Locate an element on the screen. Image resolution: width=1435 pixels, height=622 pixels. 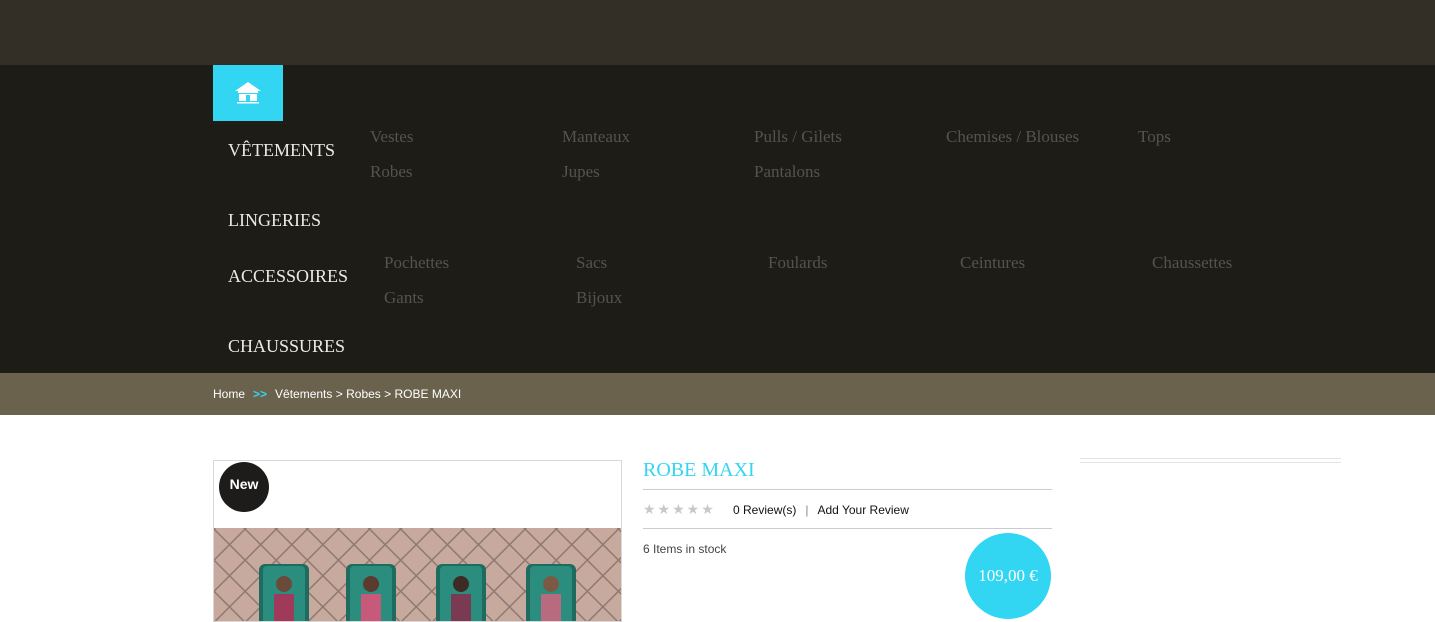
breadcrumb-home-link: Home is located at coordinates (229, 394).